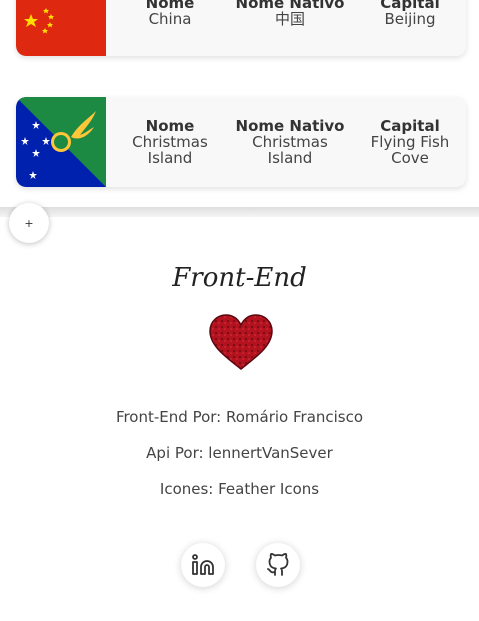 Image resolution: width=479 pixels, height=621 pixels. I want to click on china-flag, so click(61, 28).